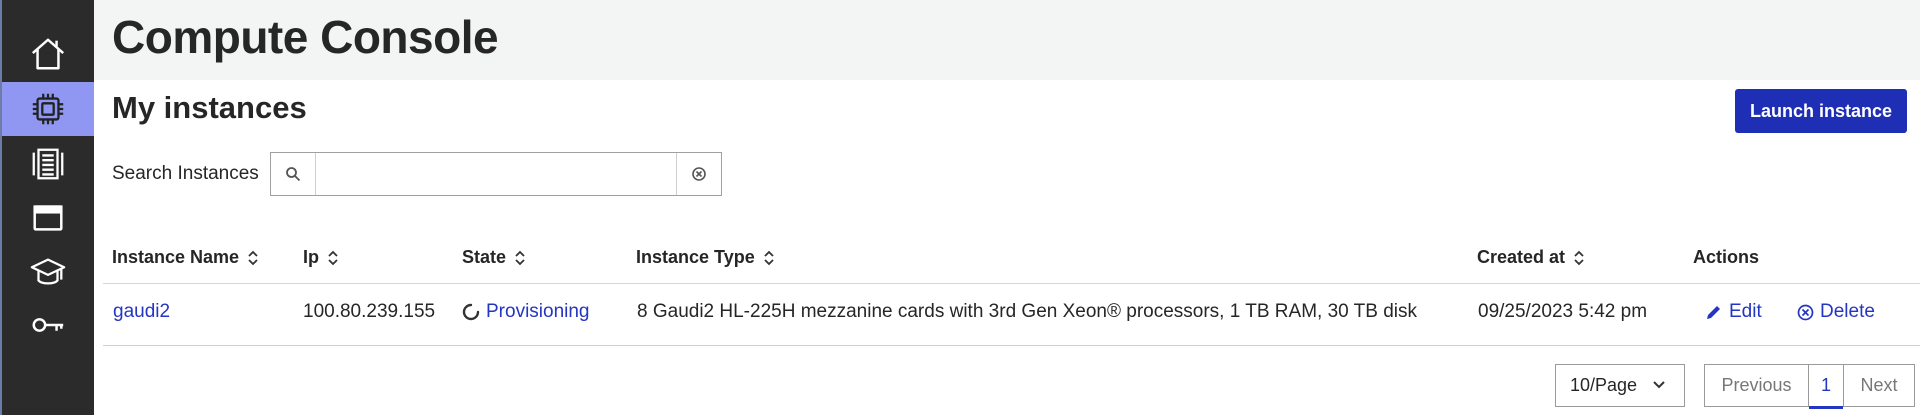 The width and height of the screenshot is (1920, 415). I want to click on graduation-cap-icon, so click(48, 271).